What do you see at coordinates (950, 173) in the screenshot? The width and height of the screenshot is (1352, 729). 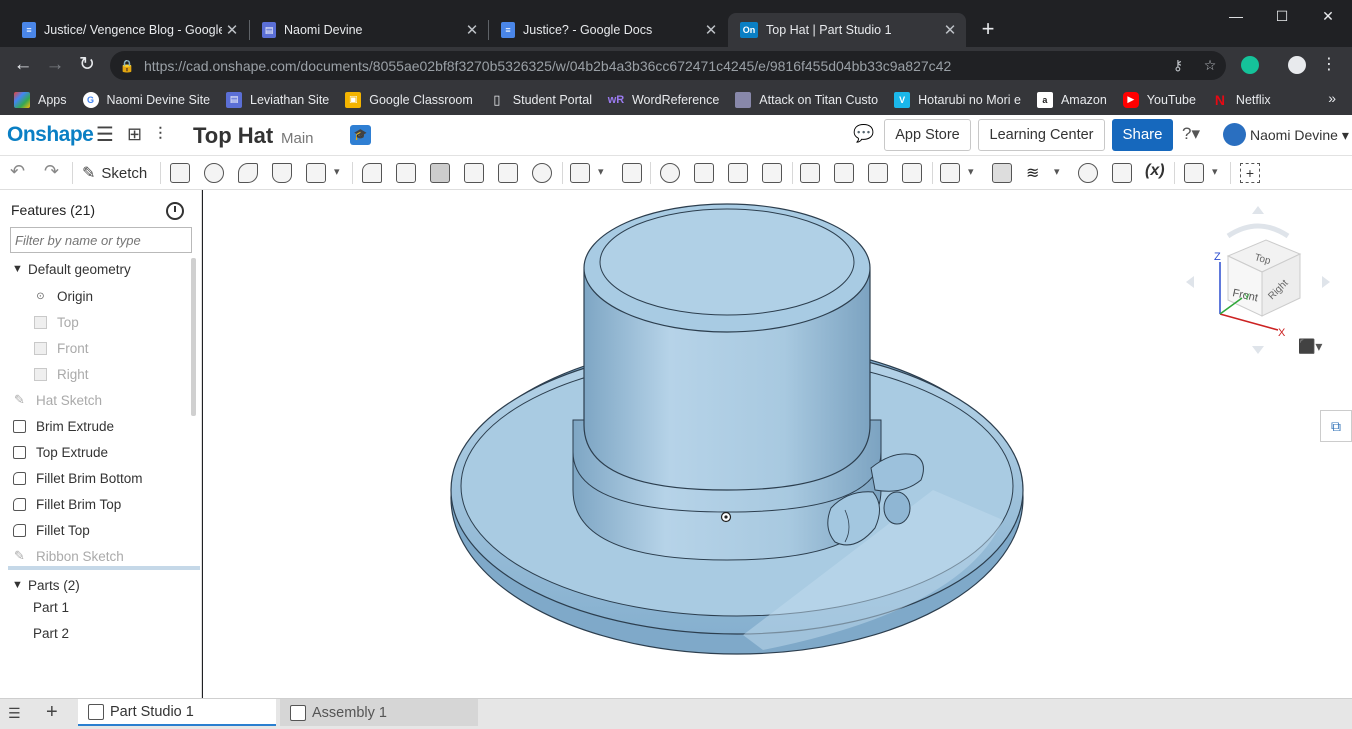 I see `plane-icon` at bounding box center [950, 173].